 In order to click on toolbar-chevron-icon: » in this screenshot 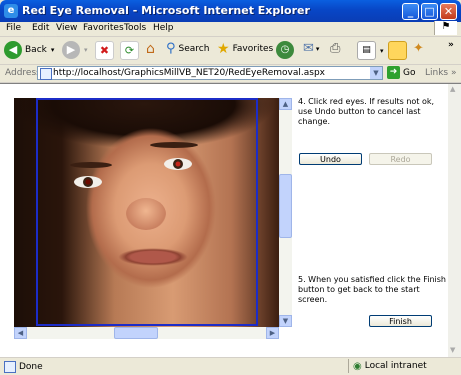, I will do `click(451, 45)`.